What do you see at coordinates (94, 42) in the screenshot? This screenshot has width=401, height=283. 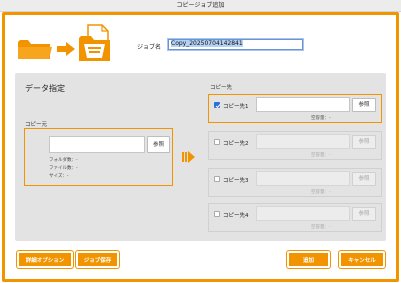 I see `copy-document-icon` at bounding box center [94, 42].